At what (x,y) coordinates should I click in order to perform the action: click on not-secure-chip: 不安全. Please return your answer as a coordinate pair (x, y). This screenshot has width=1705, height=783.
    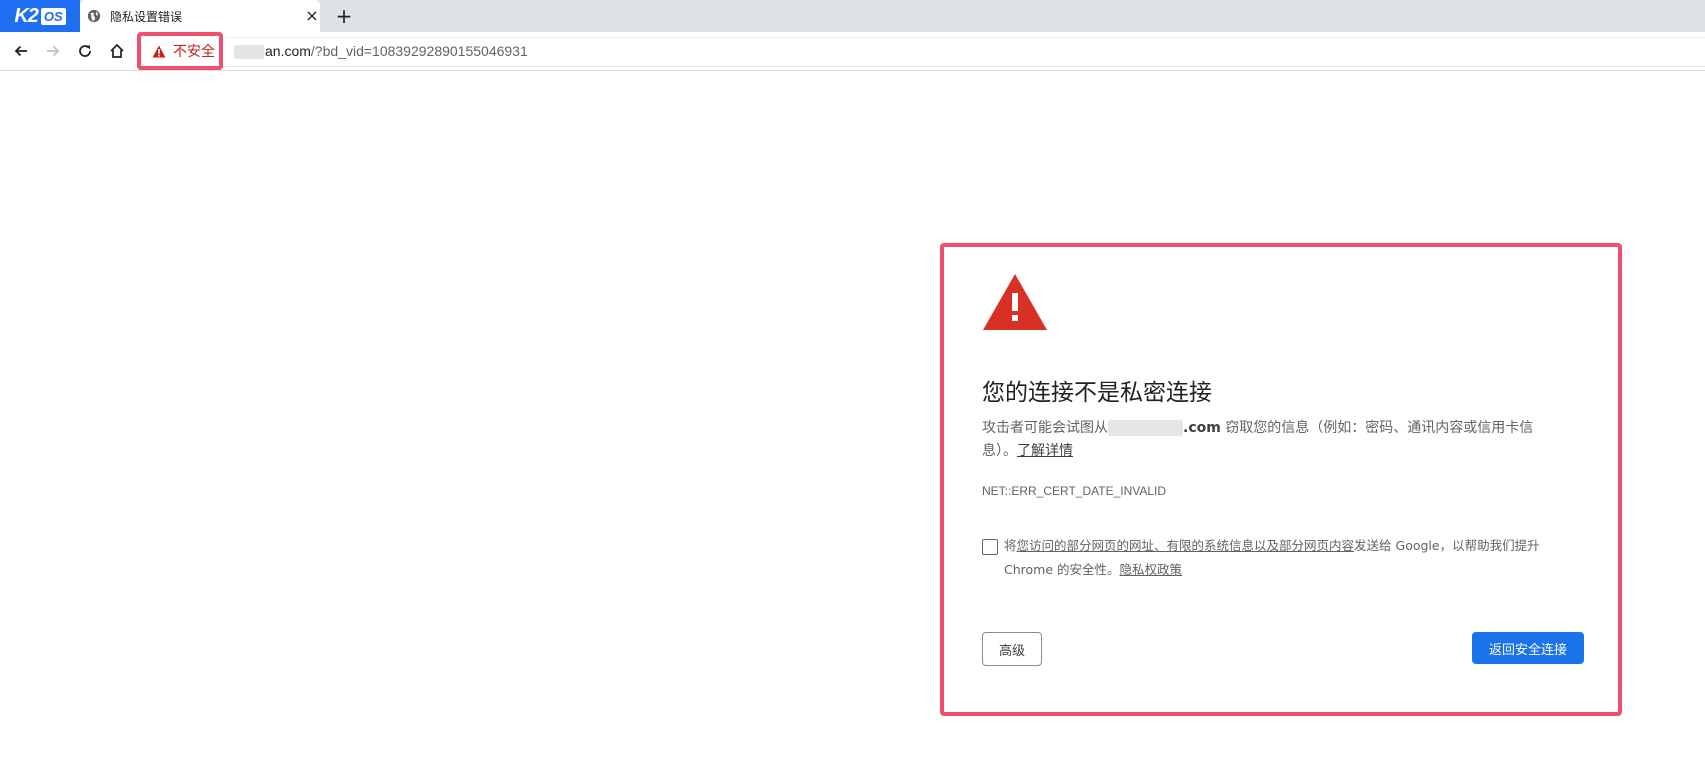
    Looking at the image, I should click on (180, 51).